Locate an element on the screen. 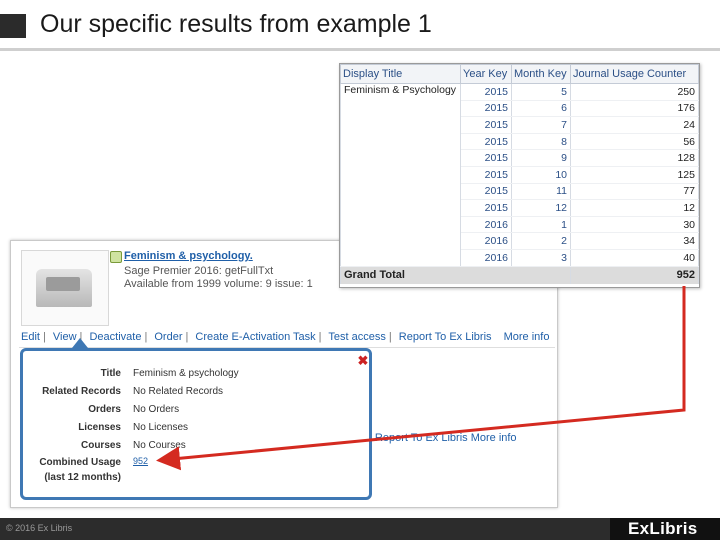 This screenshot has height=540, width=720. report-to-ex-libris-action: Report To Ex Libris is located at coordinates (445, 337).